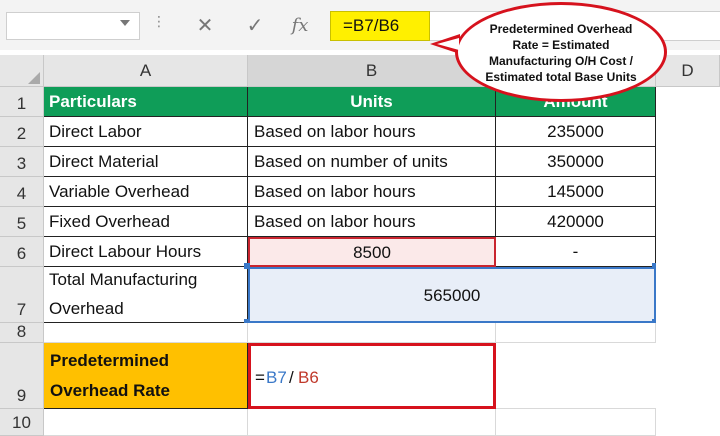 The image size is (720, 436). What do you see at coordinates (576, 162) in the screenshot?
I see `cell-amount: 350000` at bounding box center [576, 162].